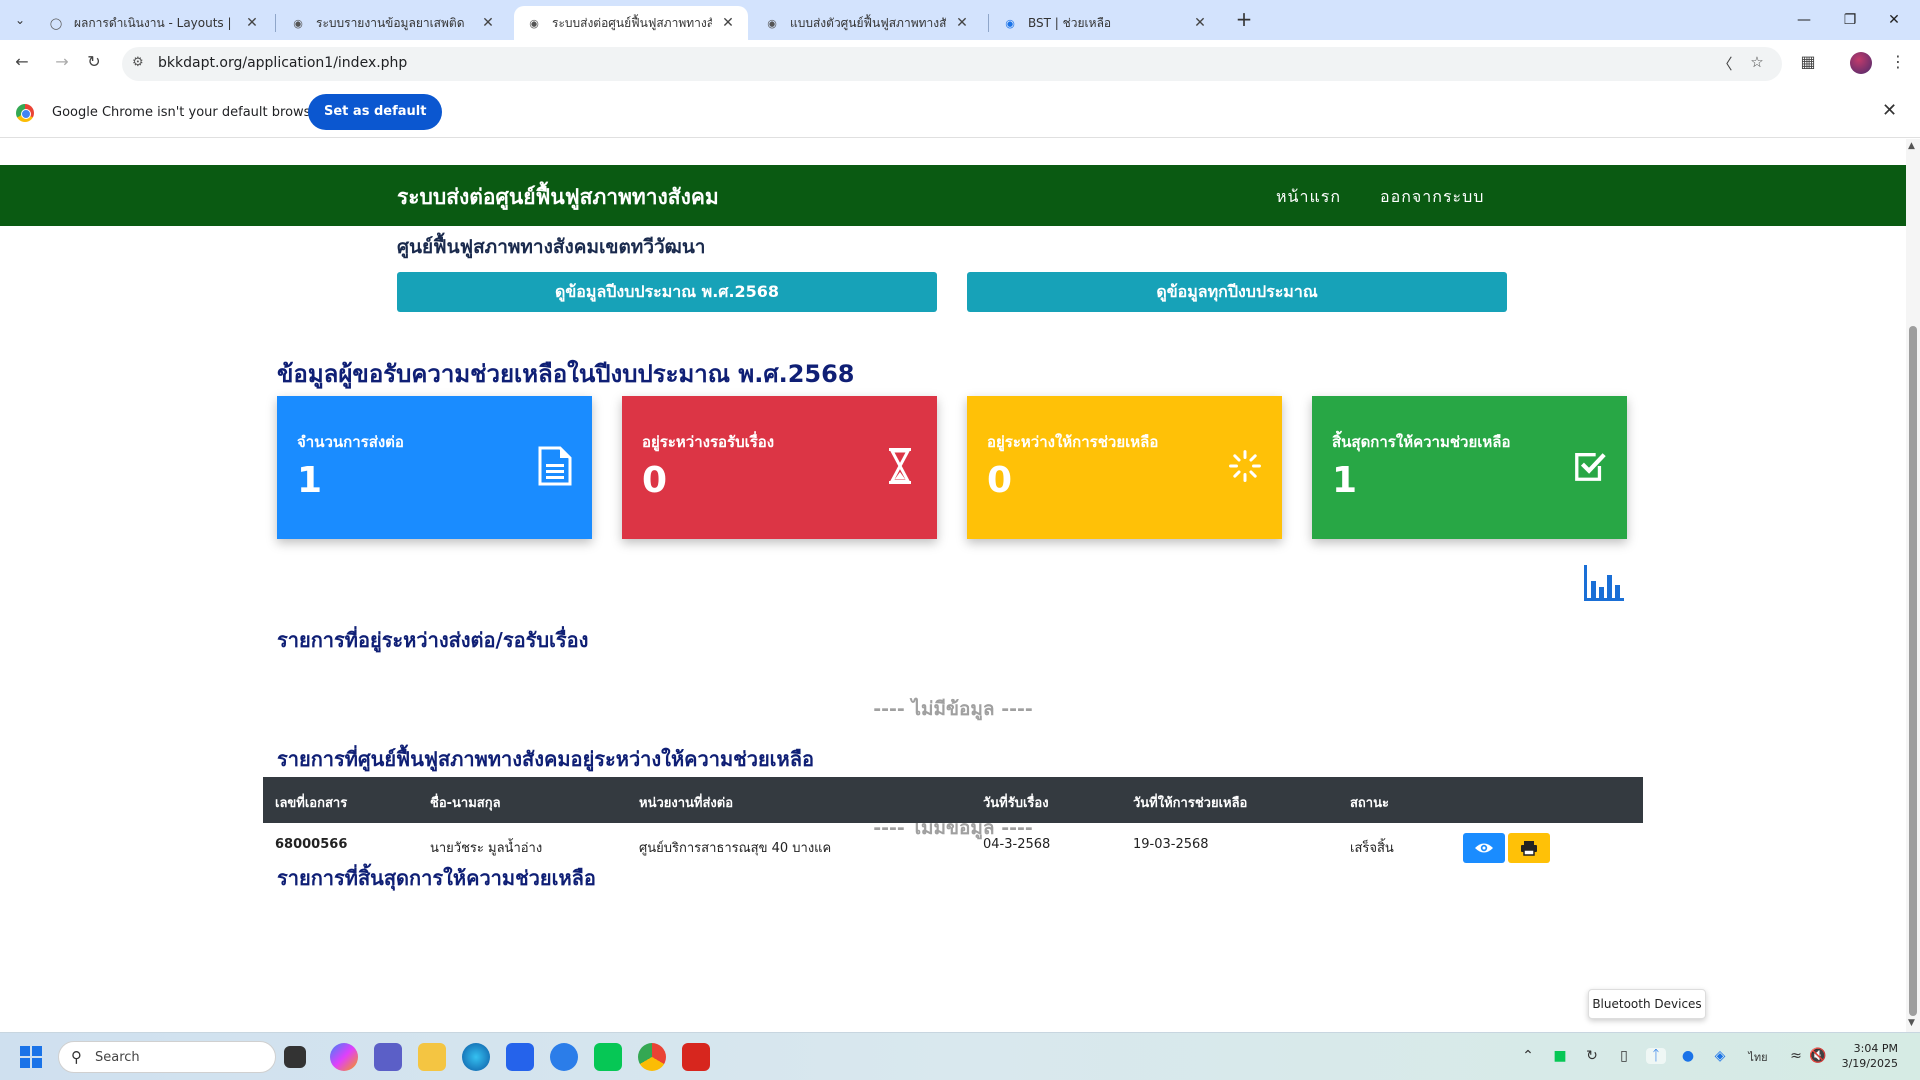  Describe the element at coordinates (652, 1057) in the screenshot. I see `chrome-taskbar-icon` at that location.